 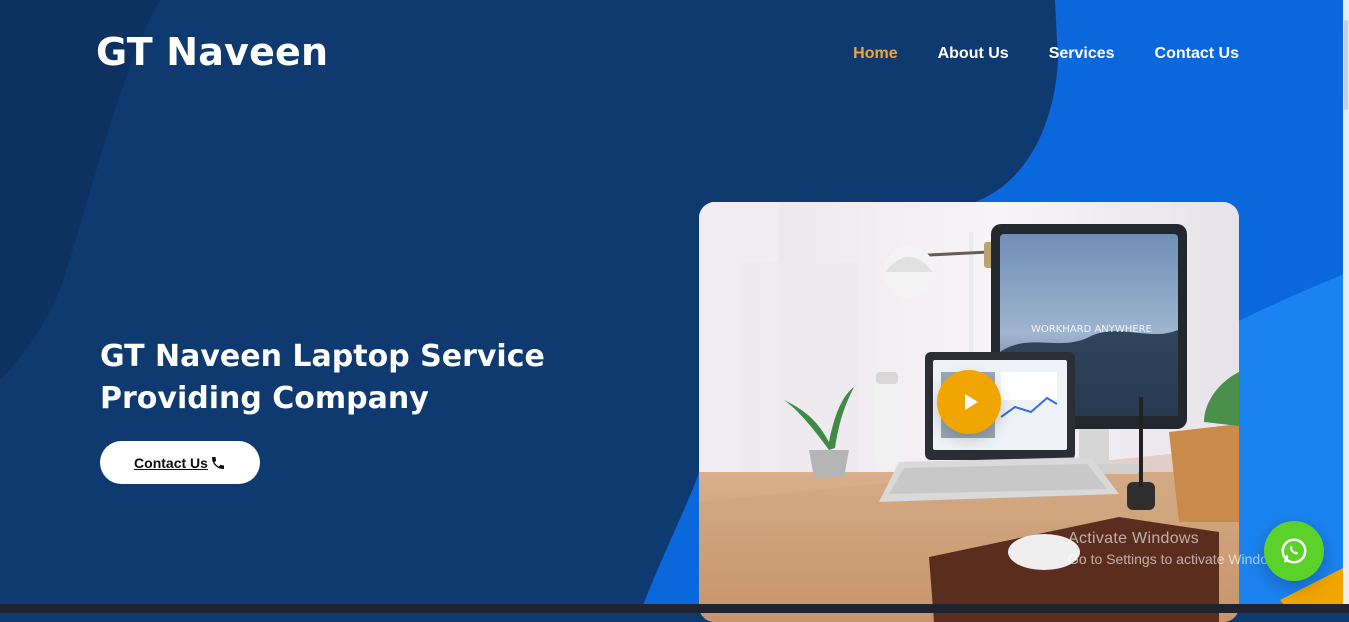 I want to click on main-nav: Home About Us Services Contact Us, so click(x=1046, y=54).